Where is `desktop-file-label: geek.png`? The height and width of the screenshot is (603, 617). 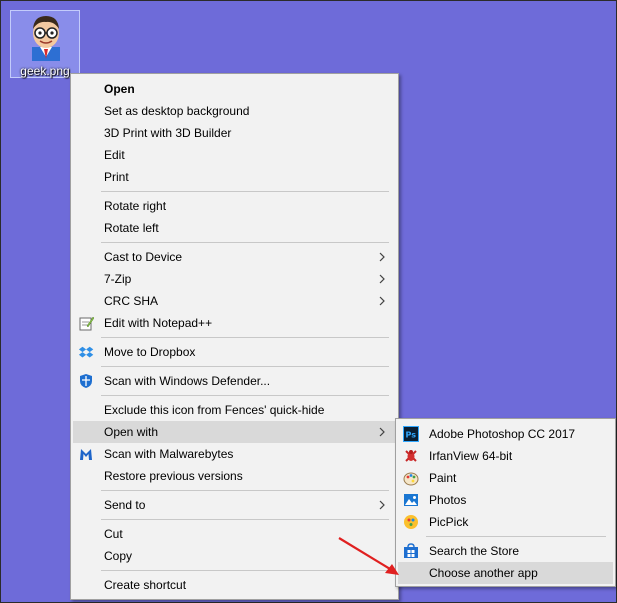
desktop-file-label: geek.png is located at coordinates (45, 71).